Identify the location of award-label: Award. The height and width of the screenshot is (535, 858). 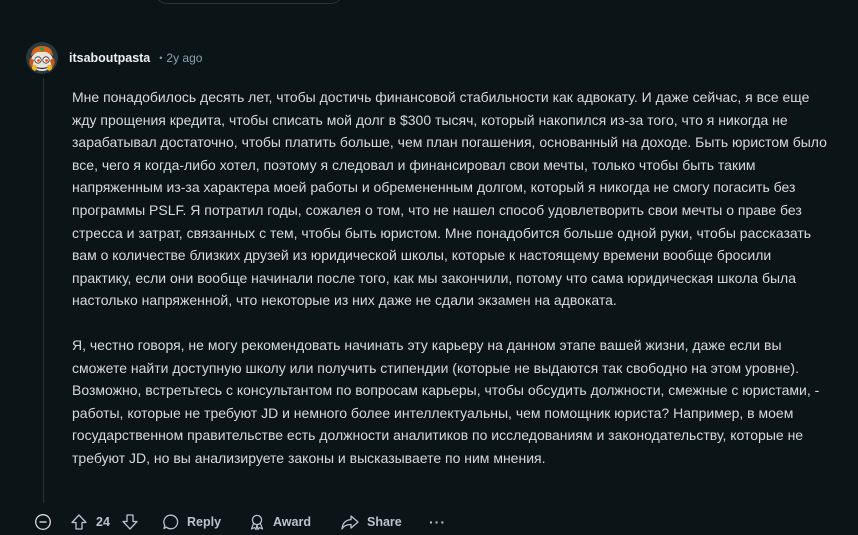
(292, 522).